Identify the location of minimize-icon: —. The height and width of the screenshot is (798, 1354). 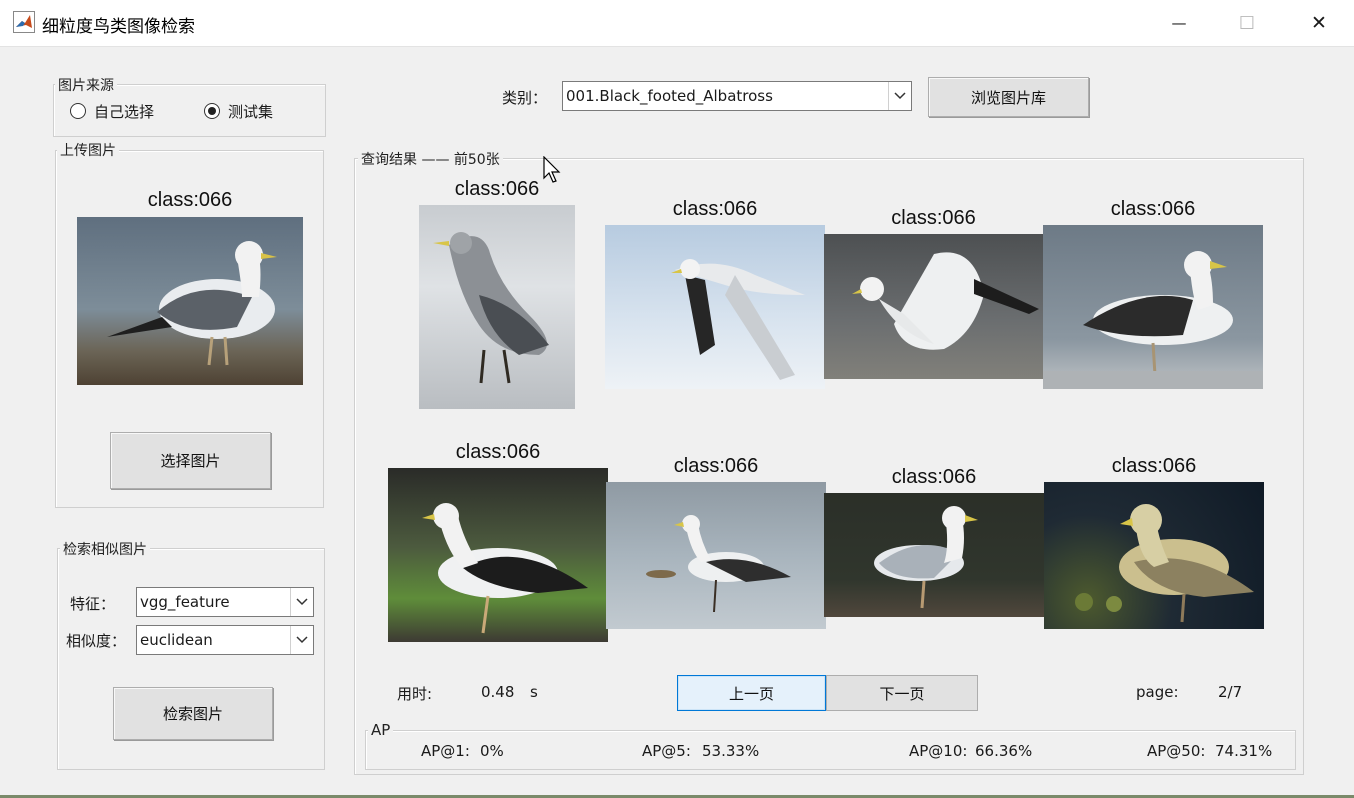
(1179, 23).